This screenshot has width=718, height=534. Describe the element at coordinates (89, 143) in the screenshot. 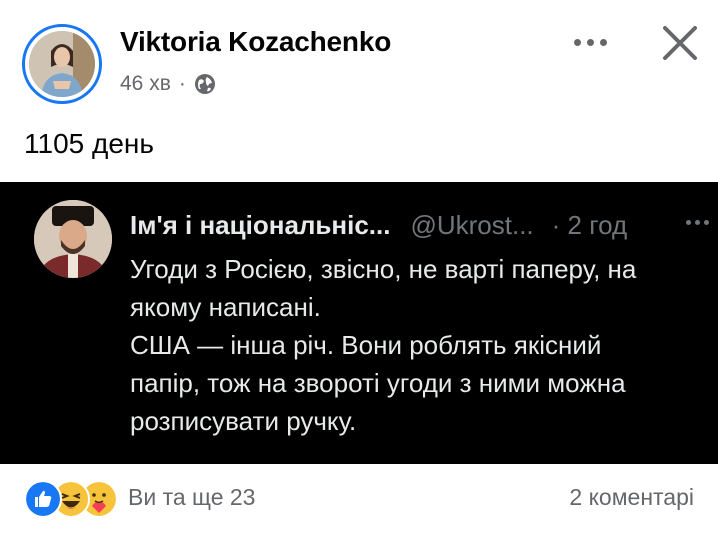

I see `post-text: 1105 день` at that location.